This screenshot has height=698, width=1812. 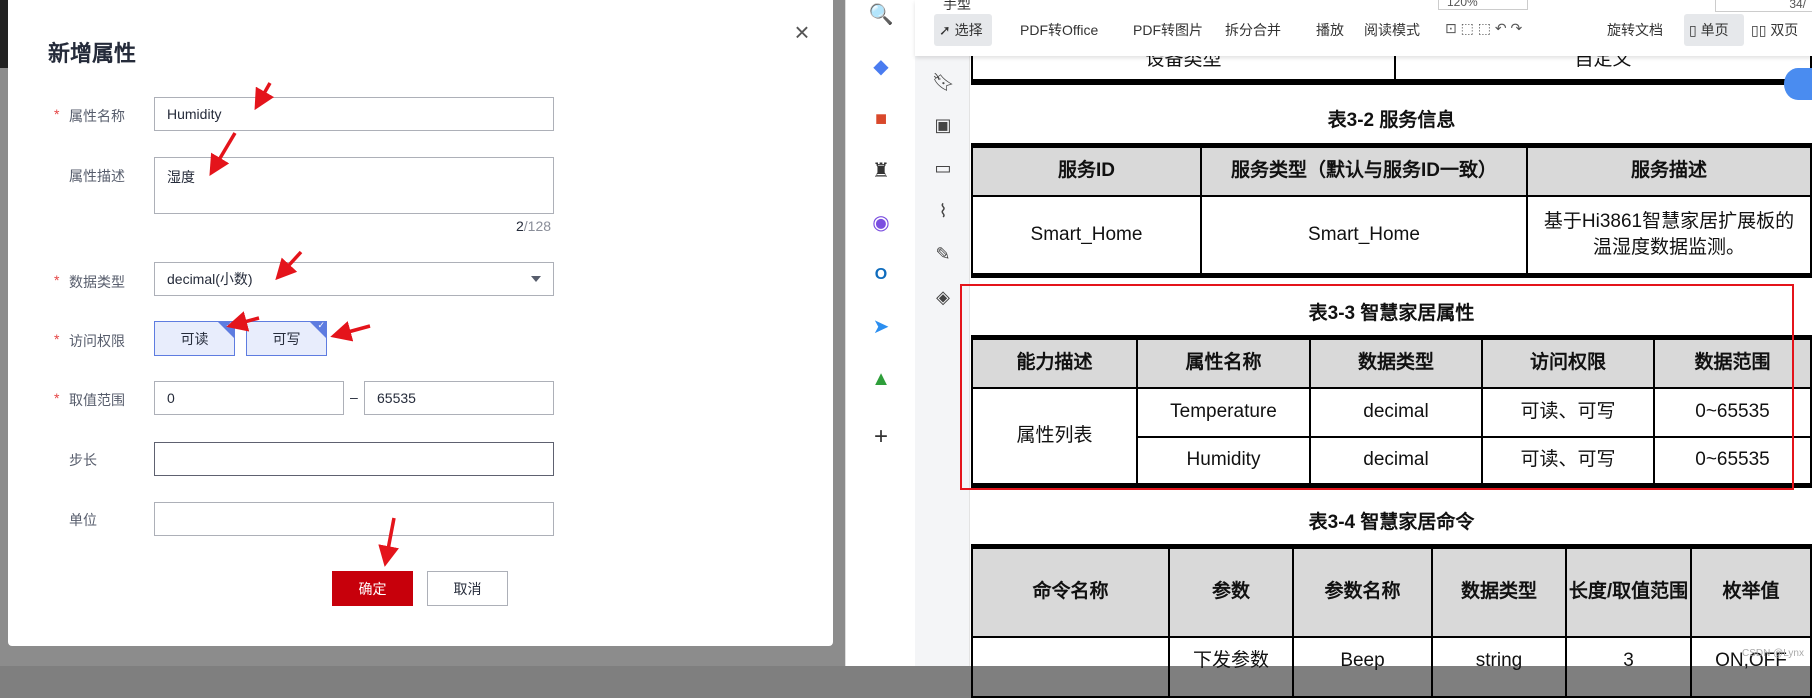 I want to click on name-label: 属性名称, so click(x=97, y=116).